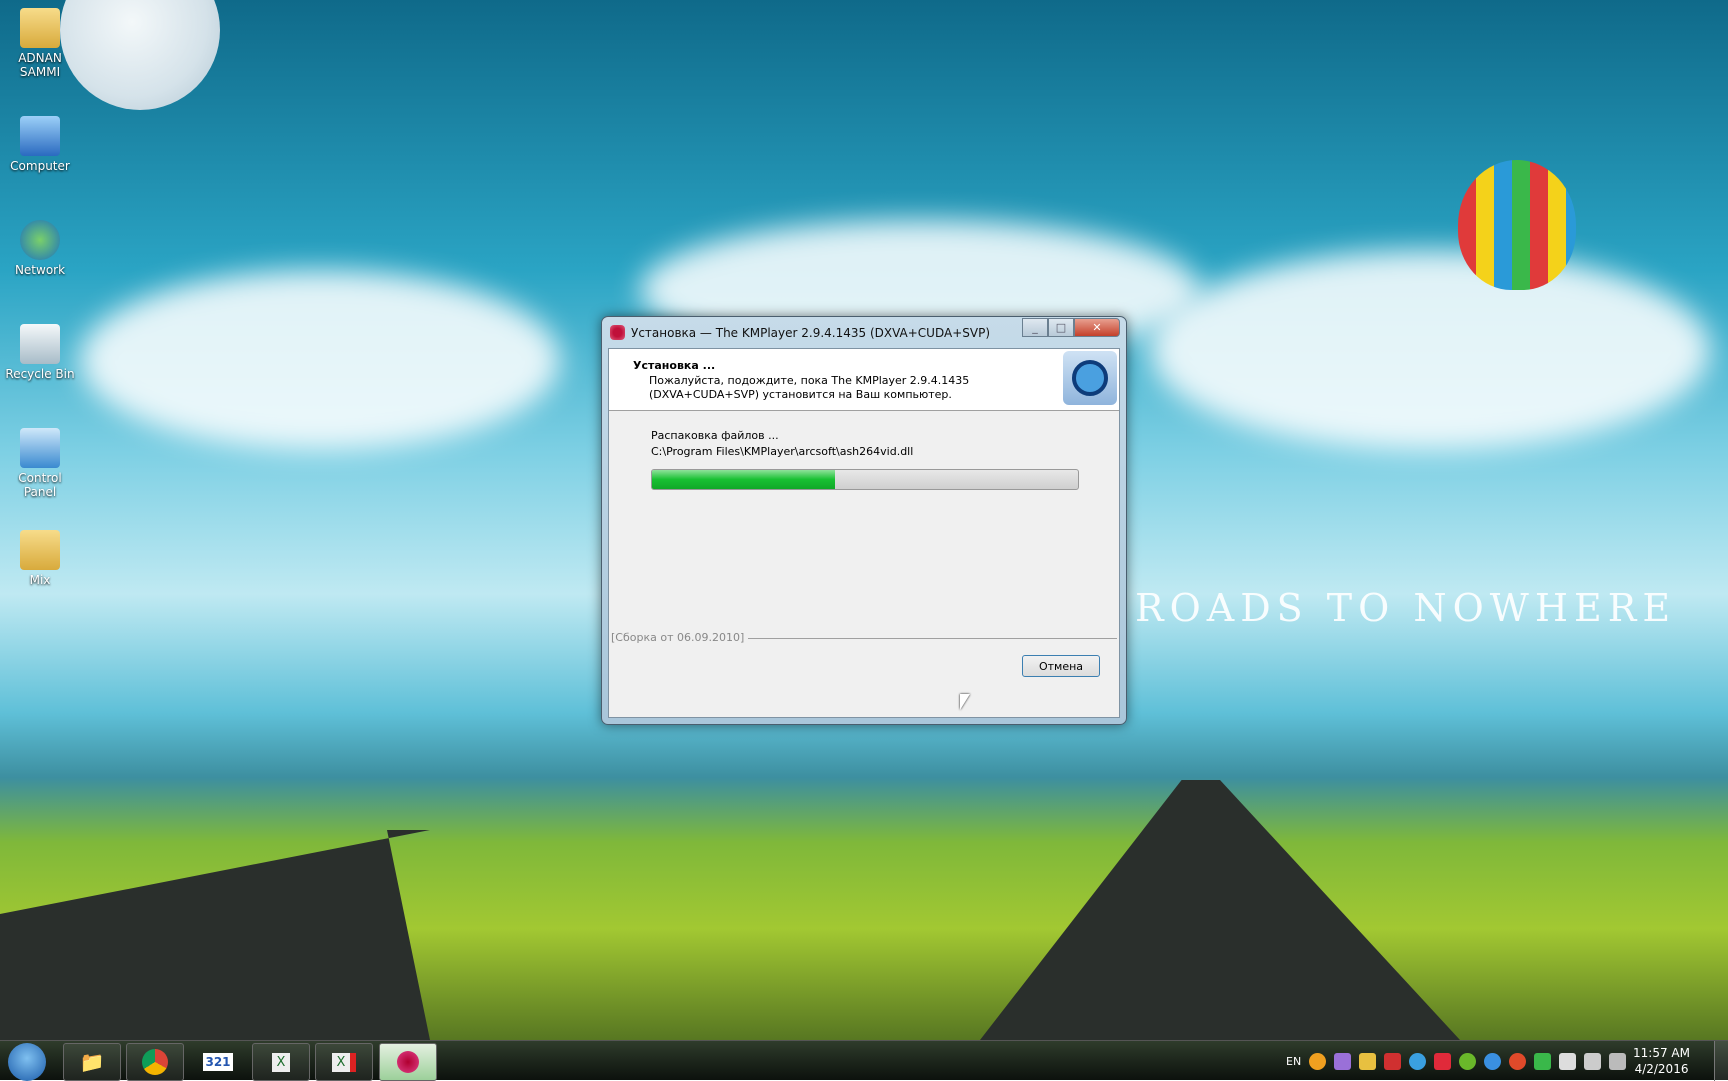 This screenshot has height=1081, width=1728. Describe the element at coordinates (1406, 608) in the screenshot. I see `wallpaper-text: ROADS TO NOWHERE` at that location.